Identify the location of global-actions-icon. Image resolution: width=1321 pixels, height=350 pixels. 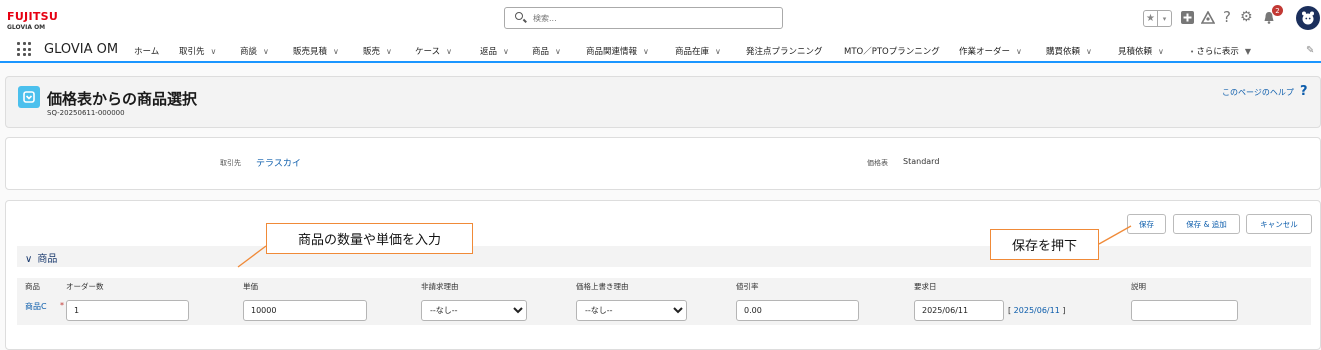
(1187, 17).